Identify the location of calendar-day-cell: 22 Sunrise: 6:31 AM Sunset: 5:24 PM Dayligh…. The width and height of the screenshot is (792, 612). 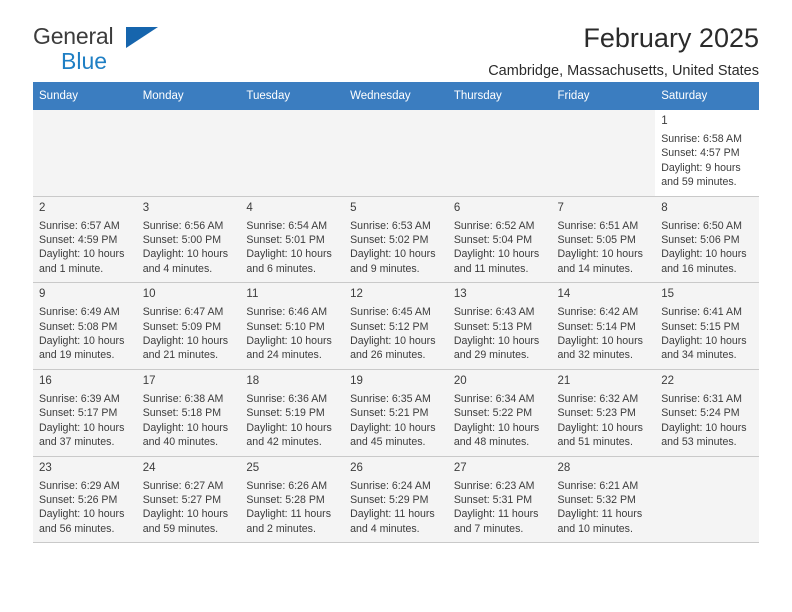
(707, 413).